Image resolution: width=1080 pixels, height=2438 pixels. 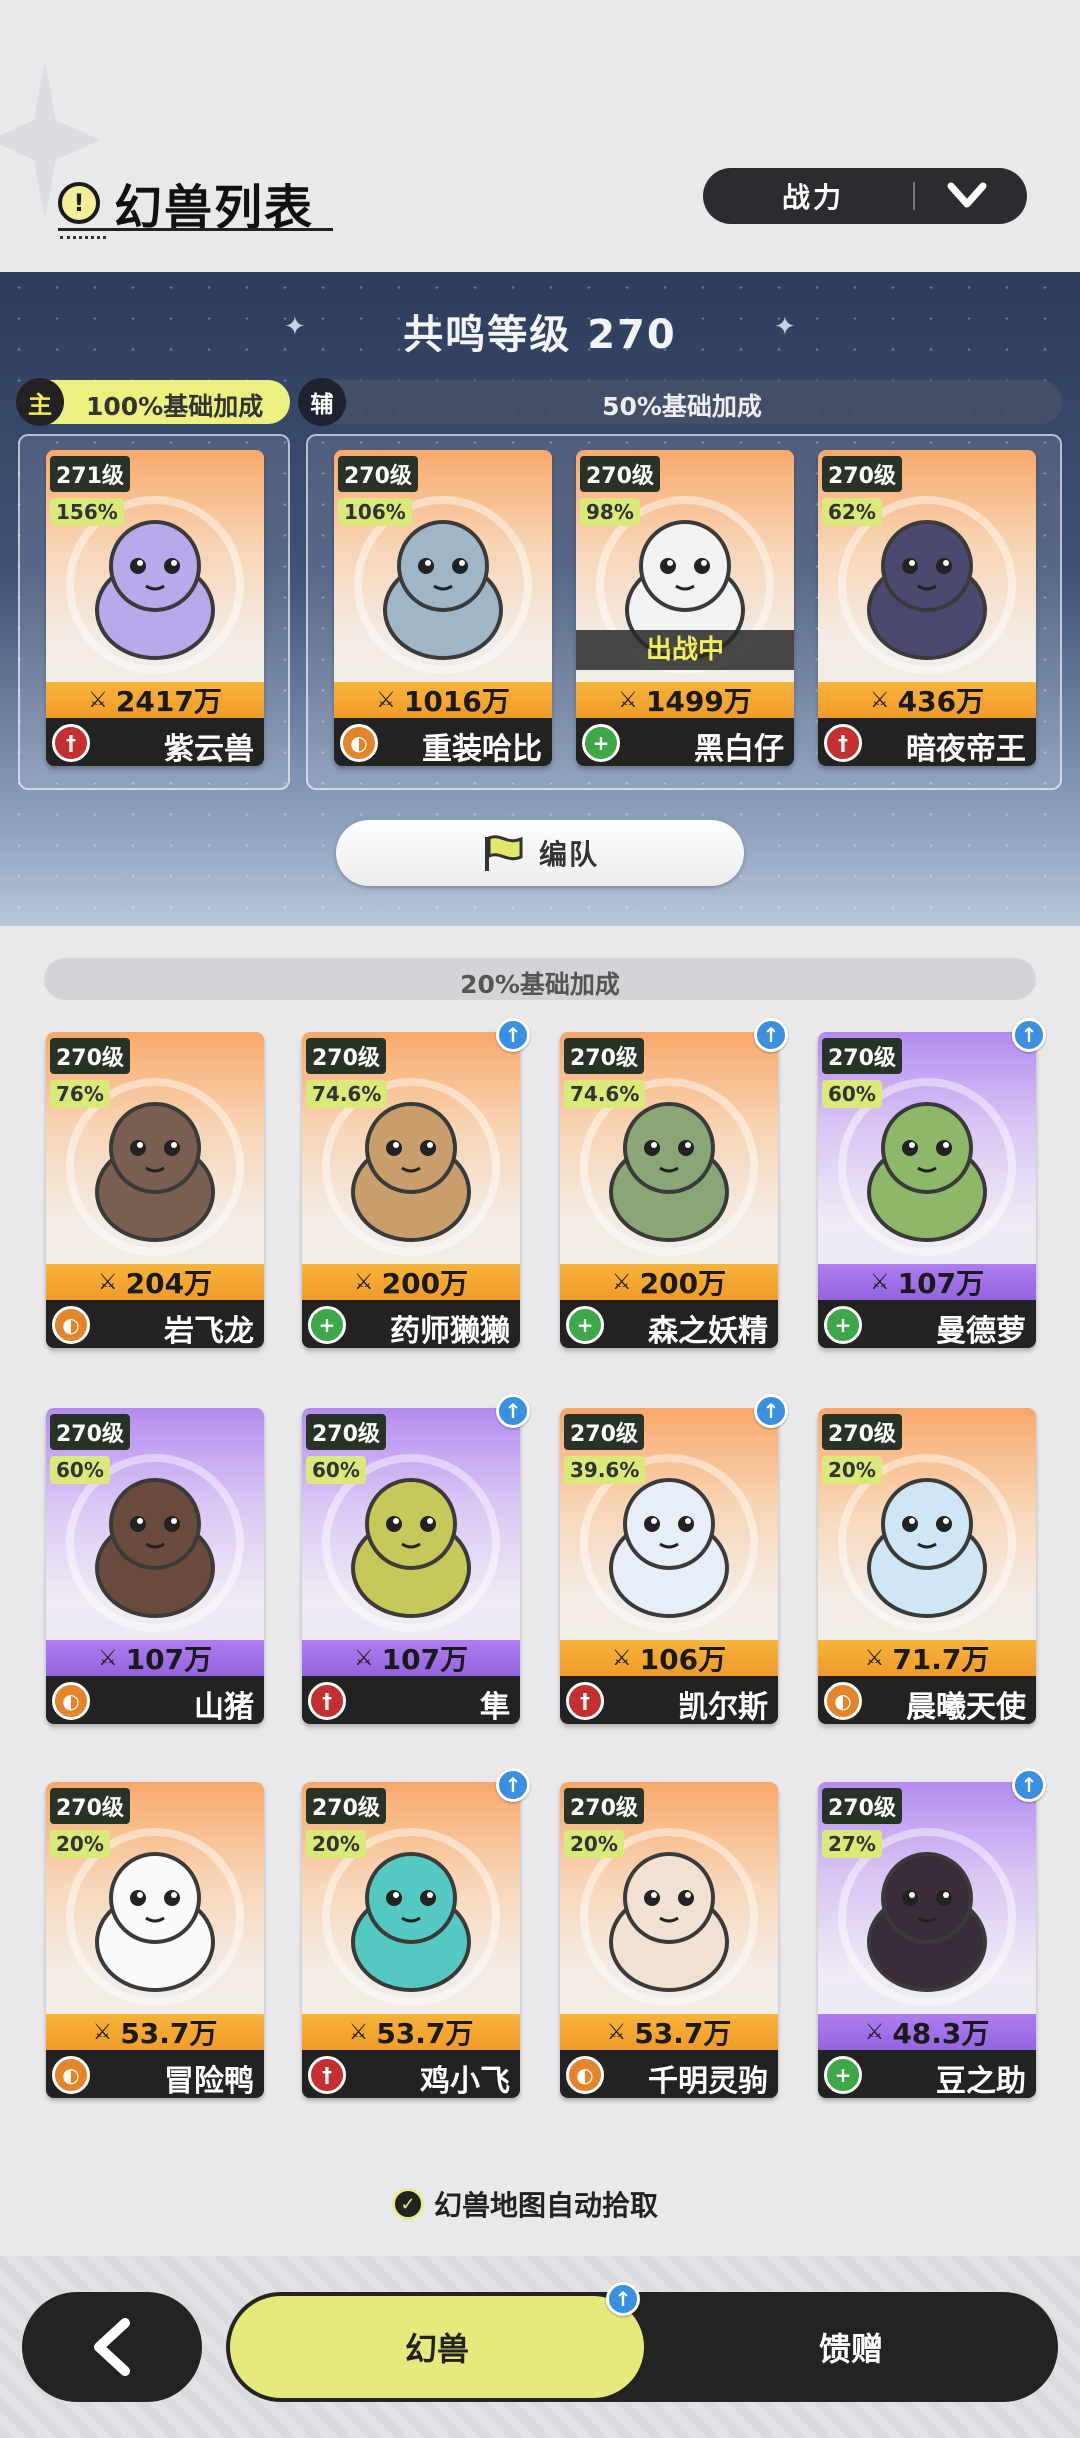 What do you see at coordinates (155, 608) in the screenshot?
I see `beast-card: 271级 156% ⚔ 2417万 † 紫云兽` at bounding box center [155, 608].